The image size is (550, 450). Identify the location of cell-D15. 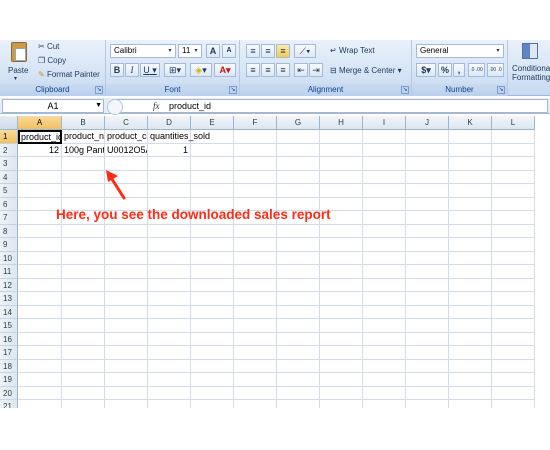
(169, 326).